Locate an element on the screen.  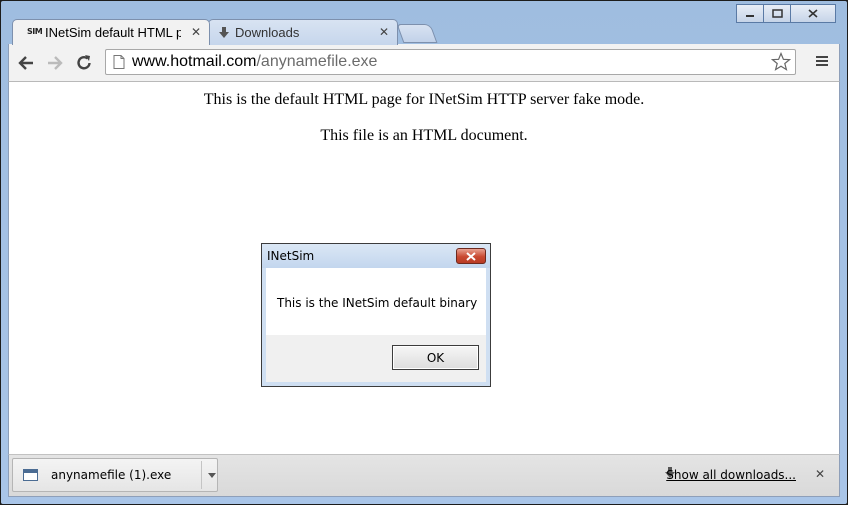
divider is located at coordinates (201, 475).